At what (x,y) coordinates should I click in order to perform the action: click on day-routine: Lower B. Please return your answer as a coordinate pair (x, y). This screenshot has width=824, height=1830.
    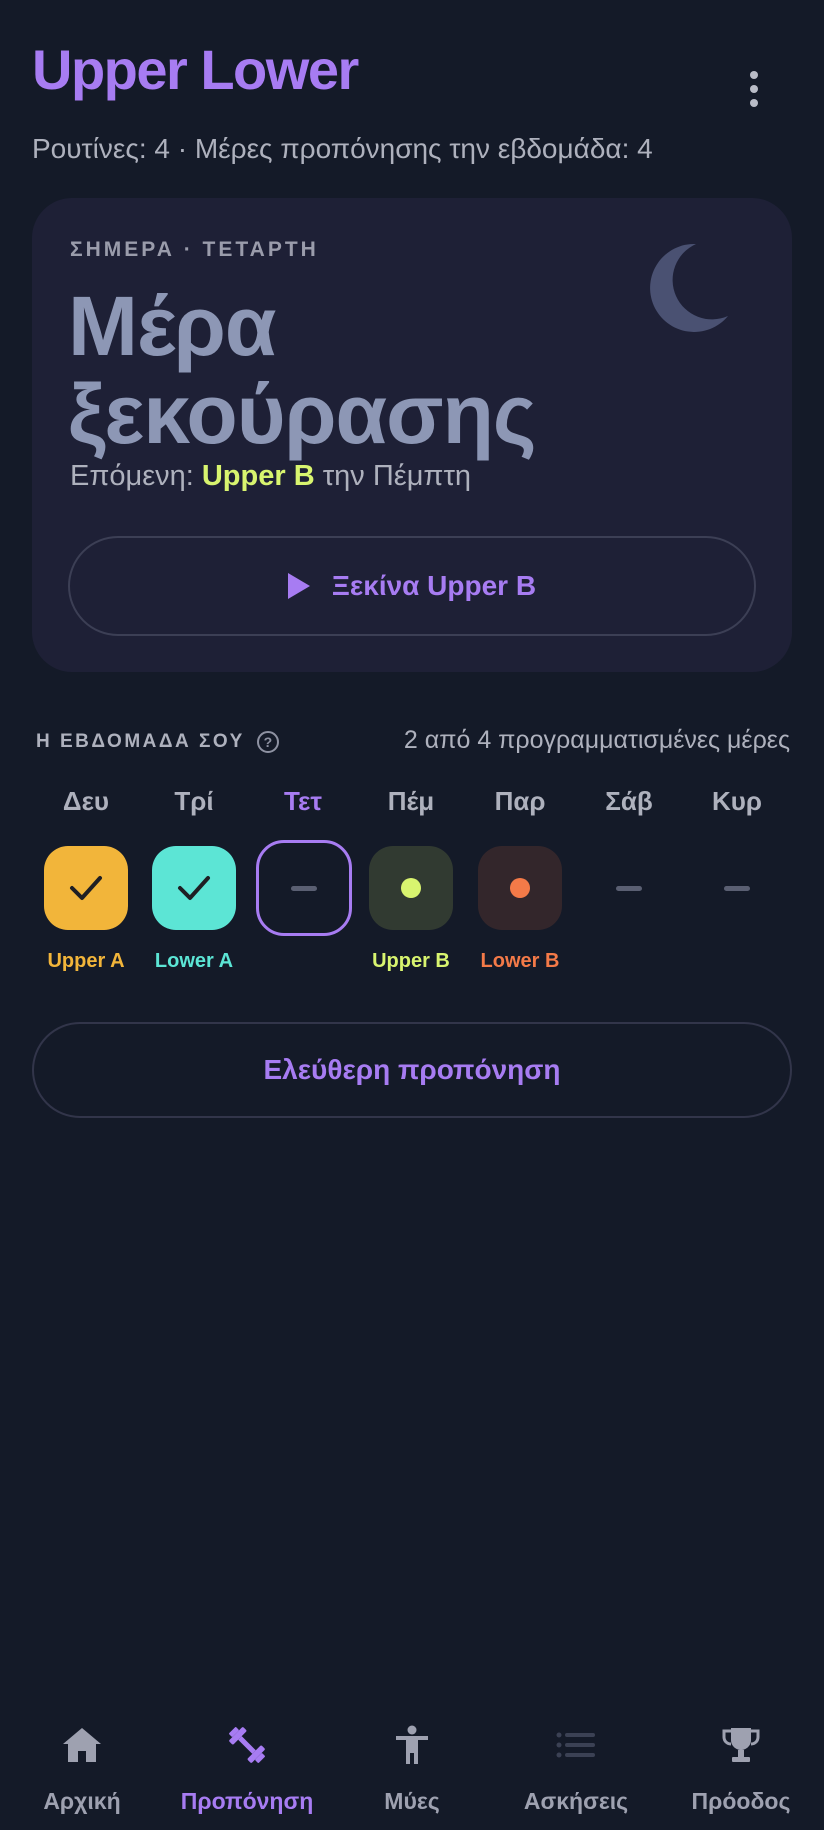
    Looking at the image, I should click on (520, 961).